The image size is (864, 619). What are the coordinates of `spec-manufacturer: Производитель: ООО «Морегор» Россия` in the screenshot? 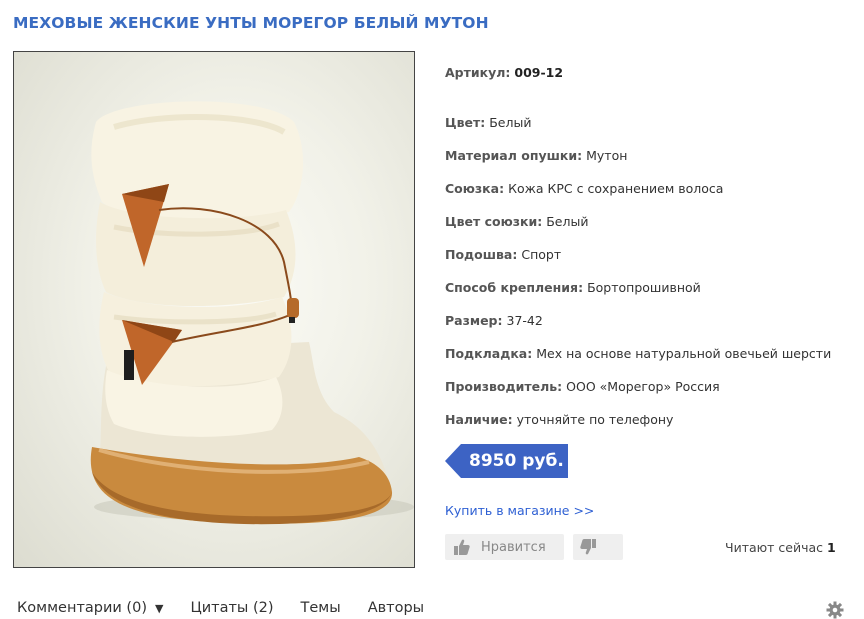 It's located at (582, 386).